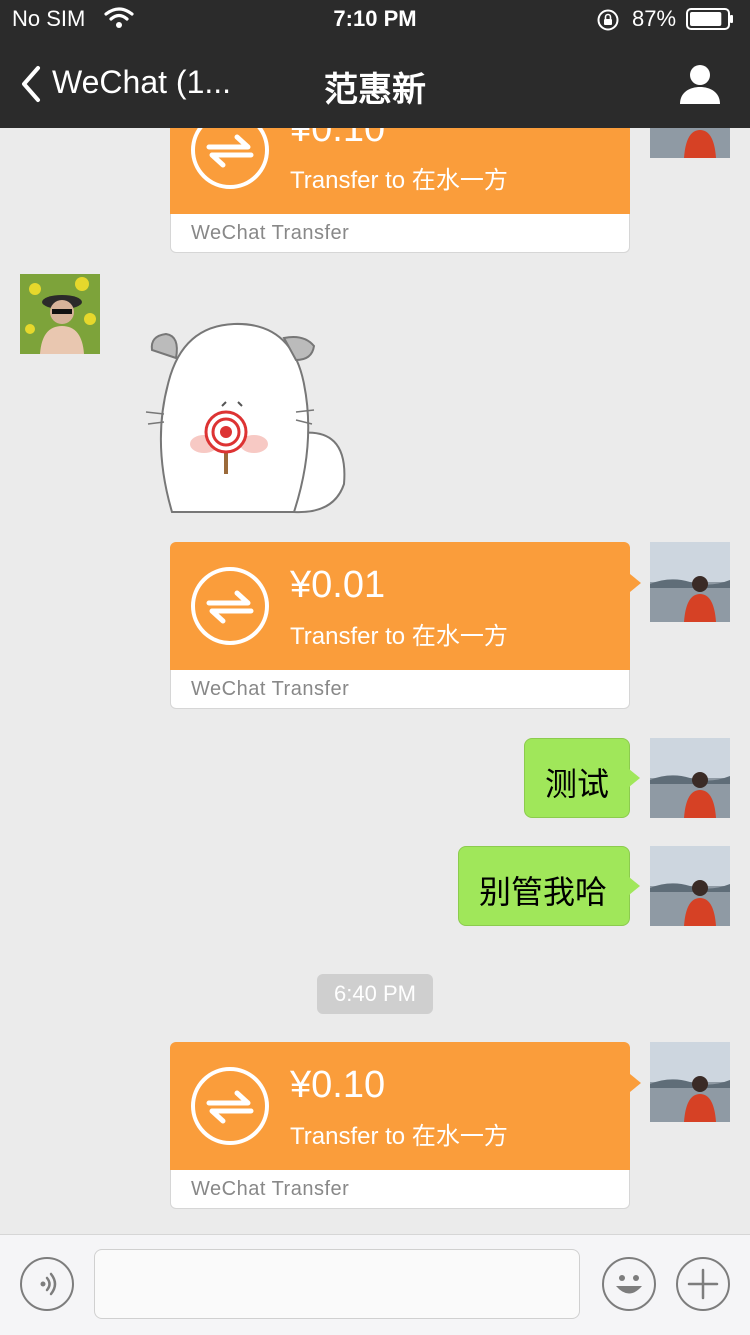  I want to click on hamster-sticker, so click(249, 414).